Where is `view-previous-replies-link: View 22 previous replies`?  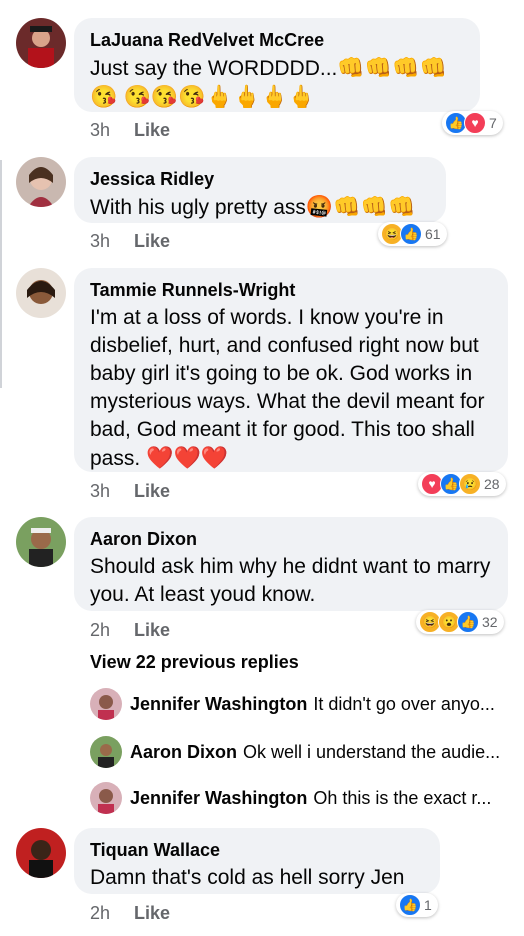
view-previous-replies-link: View 22 previous replies is located at coordinates (194, 662).